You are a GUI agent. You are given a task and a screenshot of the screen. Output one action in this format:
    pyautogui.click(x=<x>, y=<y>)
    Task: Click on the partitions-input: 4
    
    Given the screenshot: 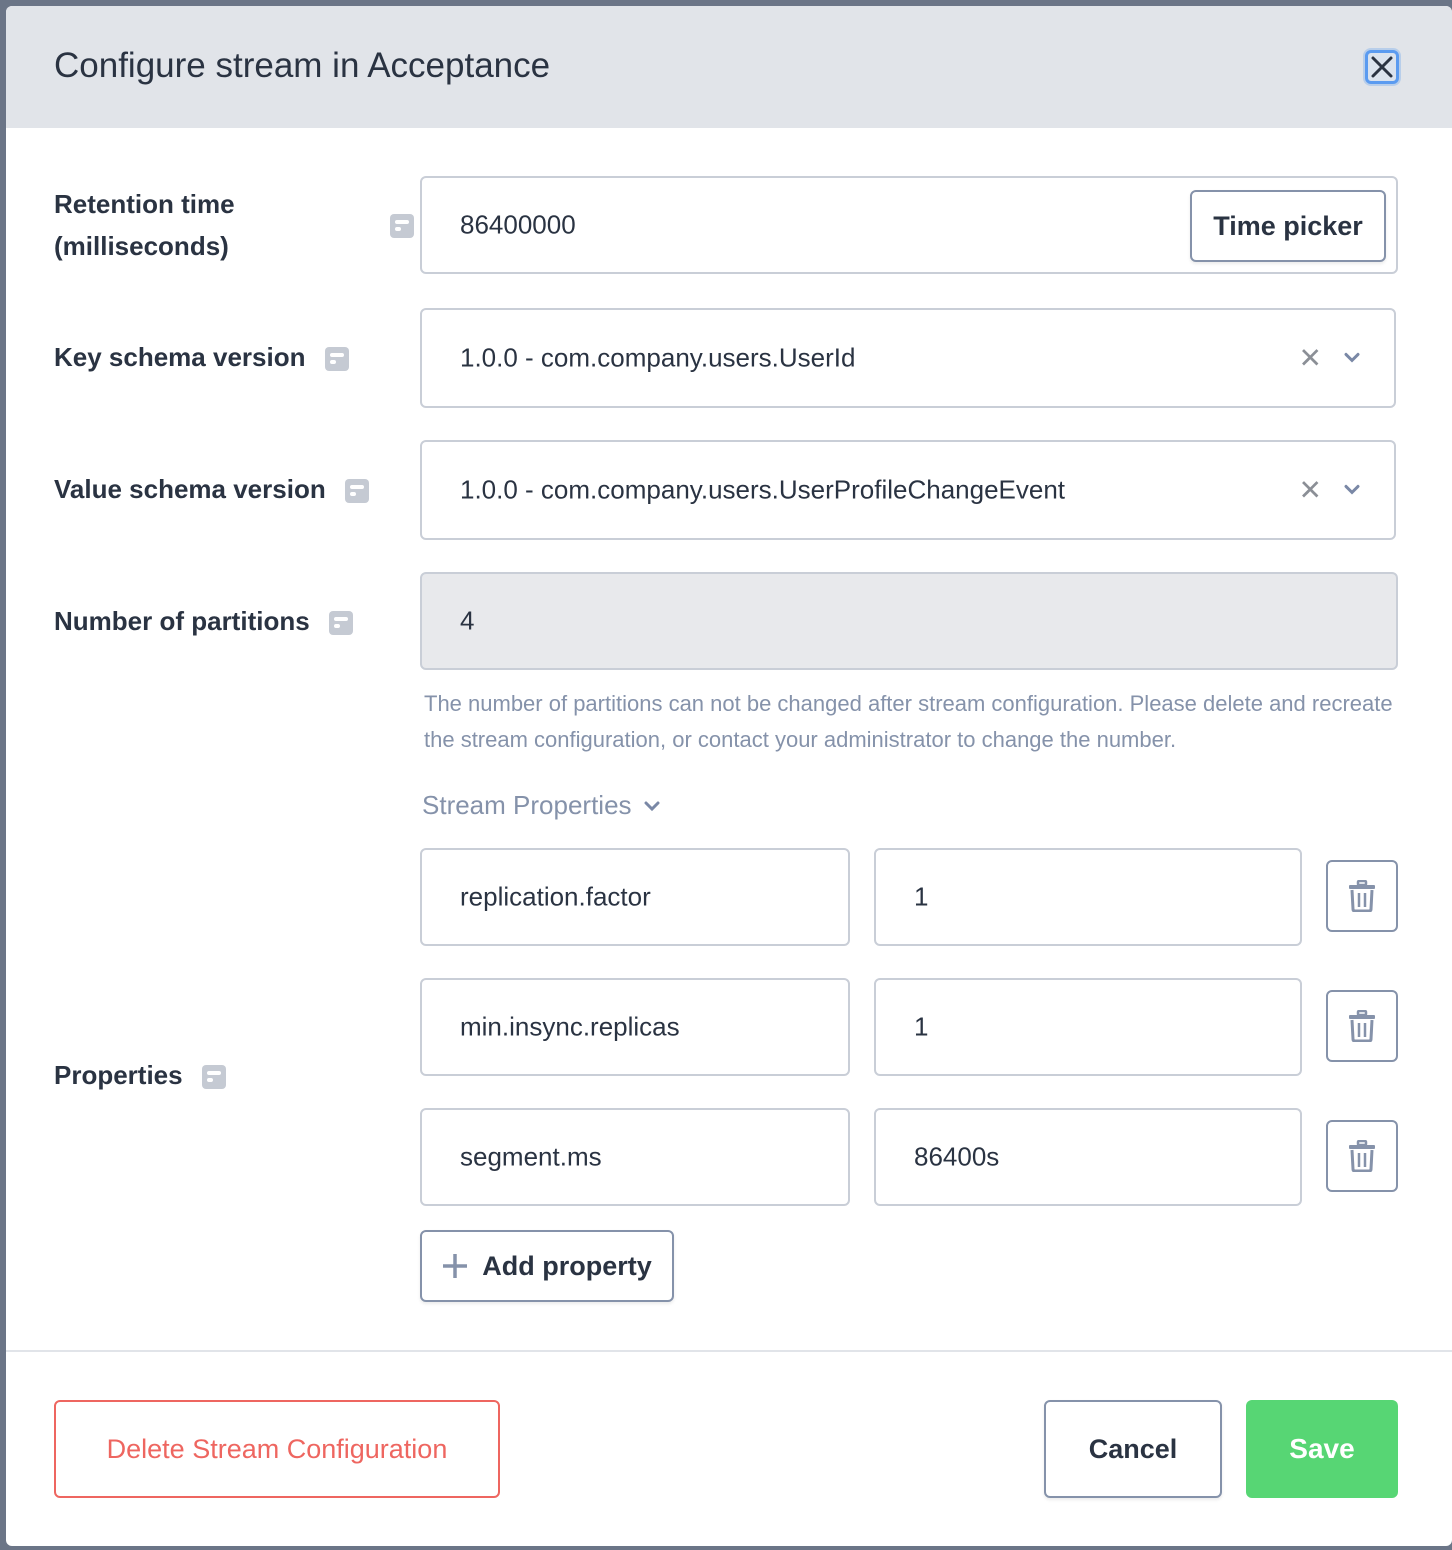 What is the action you would take?
    pyautogui.click(x=909, y=621)
    